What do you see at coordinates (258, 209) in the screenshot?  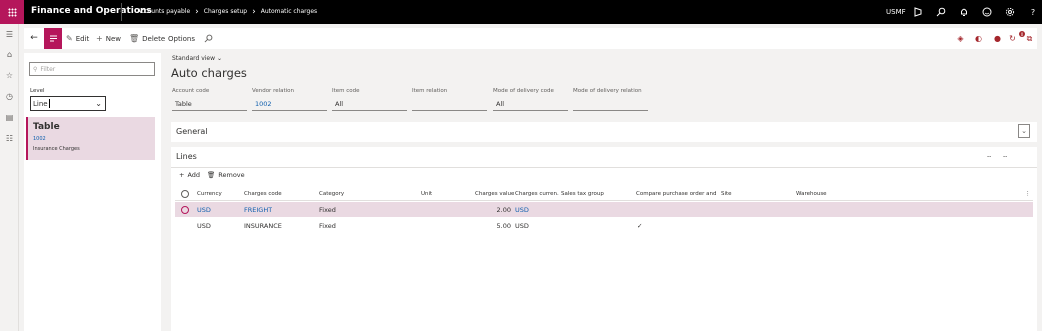 I see `cell-charges-code: FREIGHT` at bounding box center [258, 209].